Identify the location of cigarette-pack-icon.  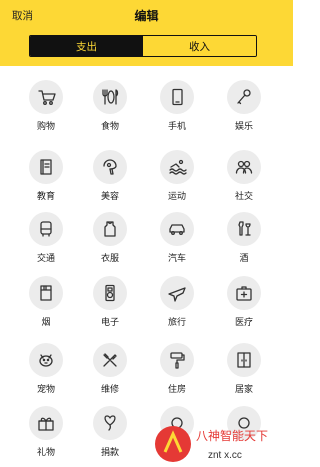
(46, 293).